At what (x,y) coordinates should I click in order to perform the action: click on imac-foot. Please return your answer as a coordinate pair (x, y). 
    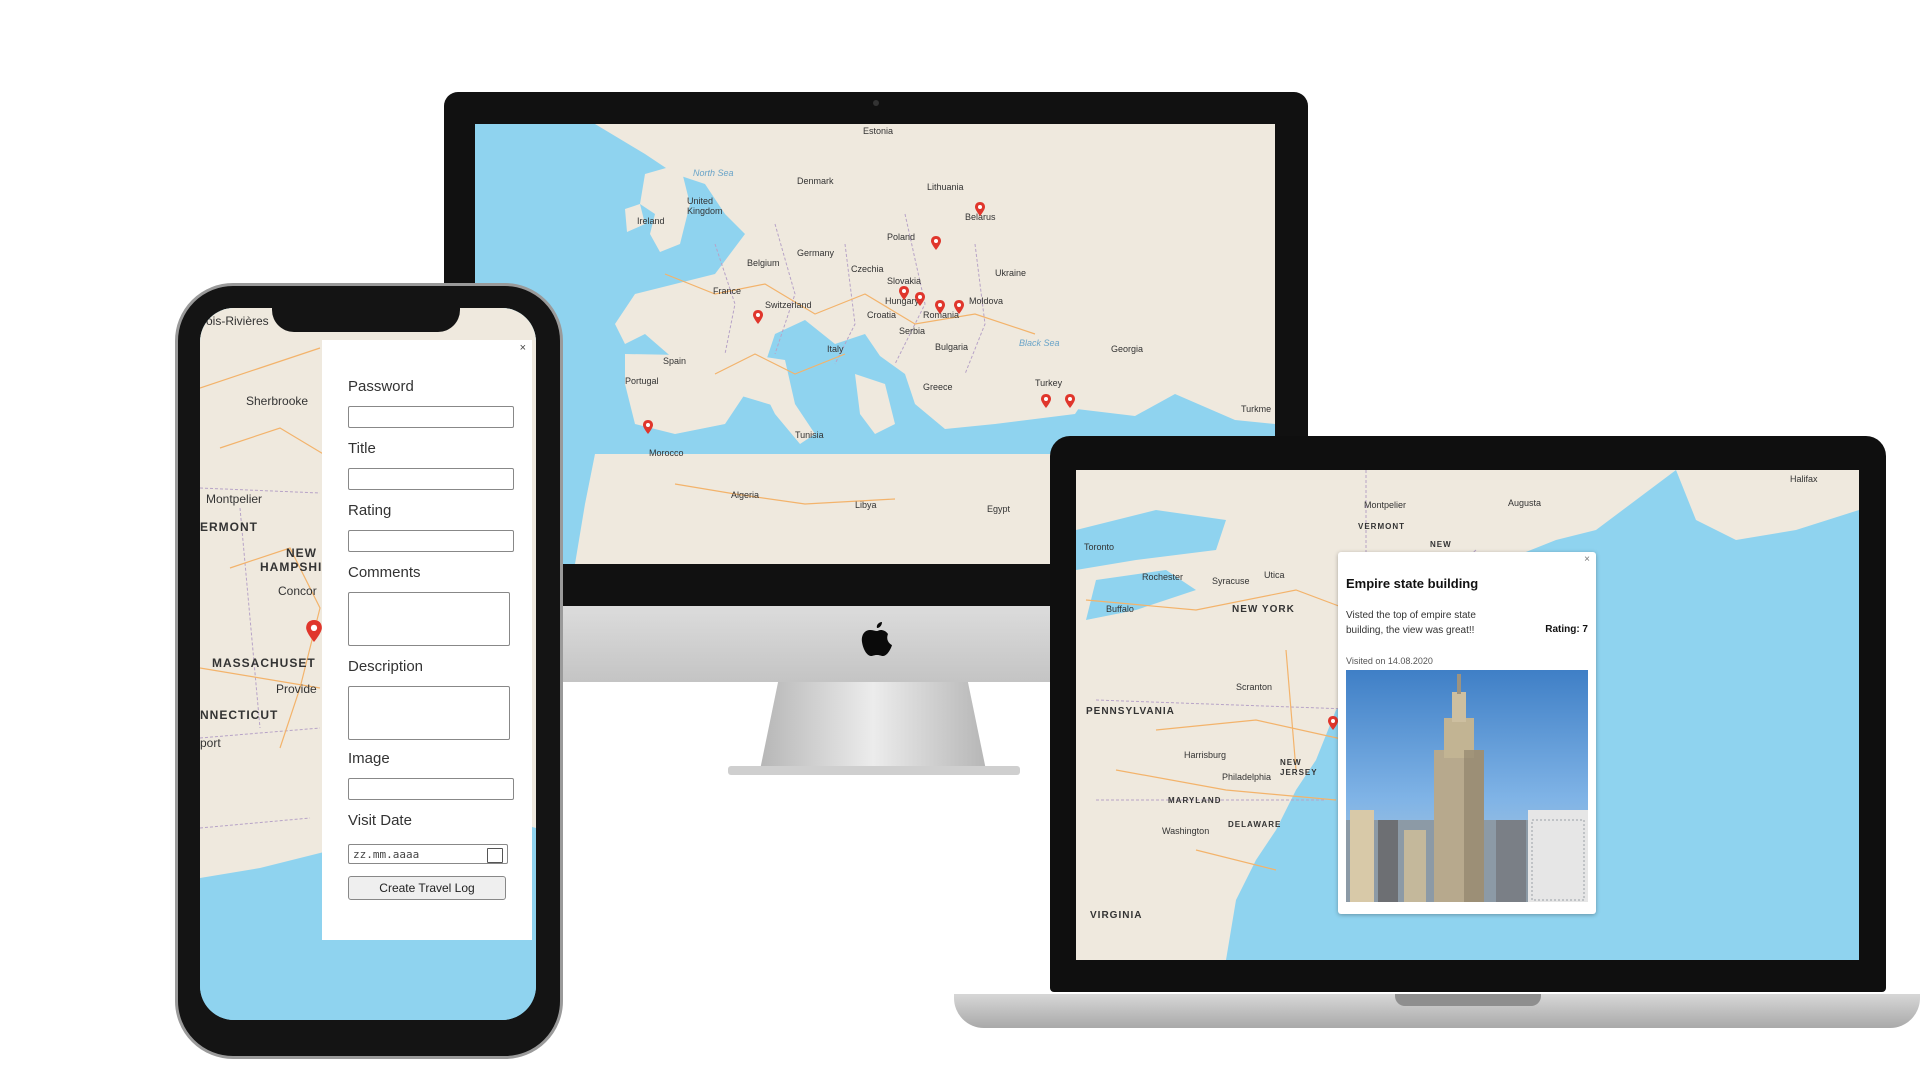
    Looking at the image, I should click on (874, 770).